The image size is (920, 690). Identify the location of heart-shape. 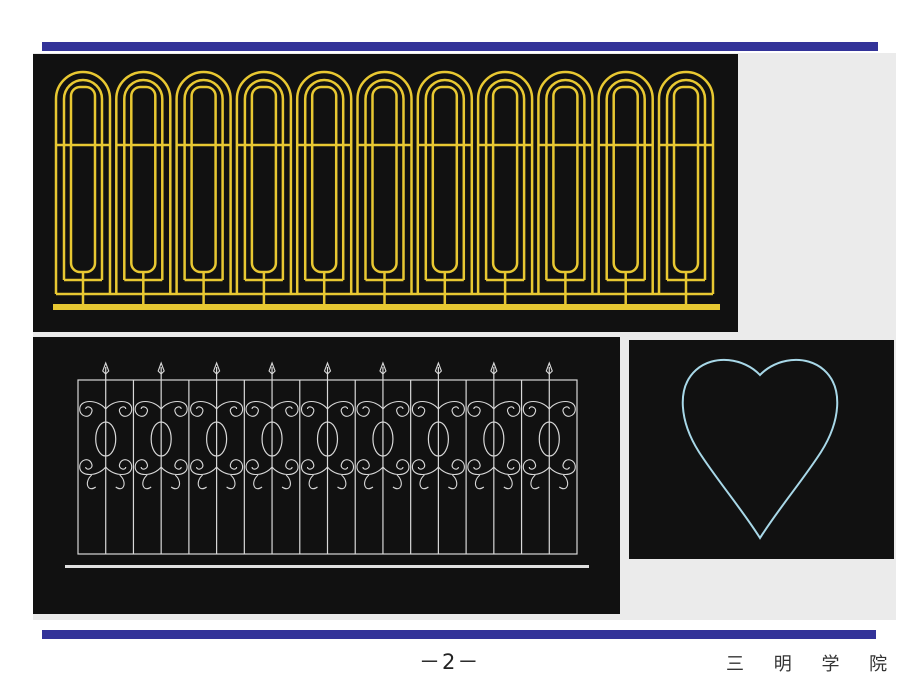
(760, 449).